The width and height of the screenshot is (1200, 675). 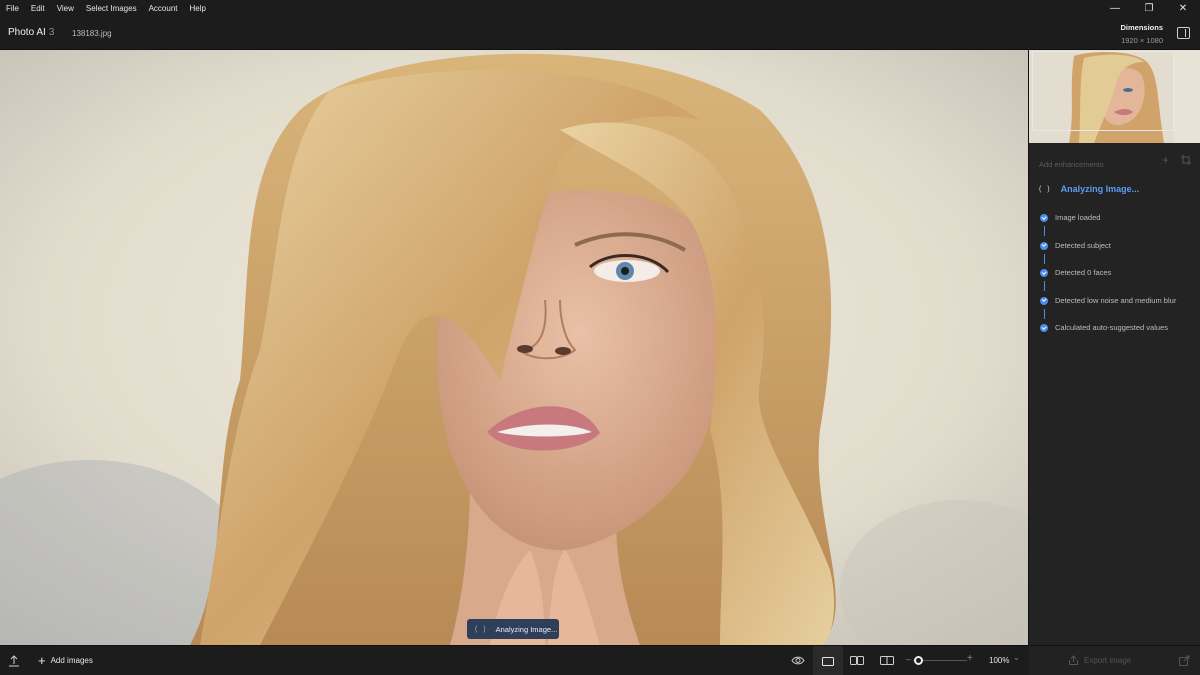 What do you see at coordinates (1108, 309) in the screenshot?
I see `analysis-step: Detected low noise and medium blur` at bounding box center [1108, 309].